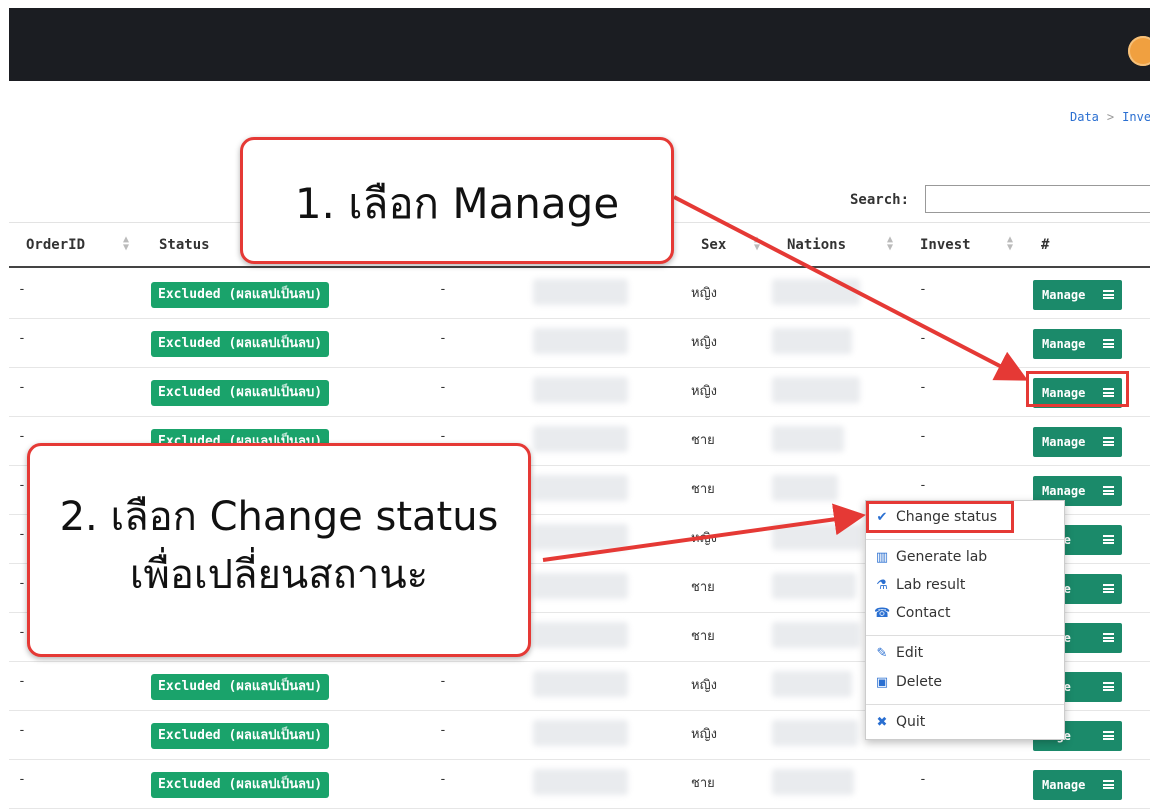 The width and height of the screenshot is (1150, 811). Describe the element at coordinates (279, 550) in the screenshot. I see `callout-step2: 2. เลือก Change status เพื่อเปลี่ยนสถานะ` at that location.